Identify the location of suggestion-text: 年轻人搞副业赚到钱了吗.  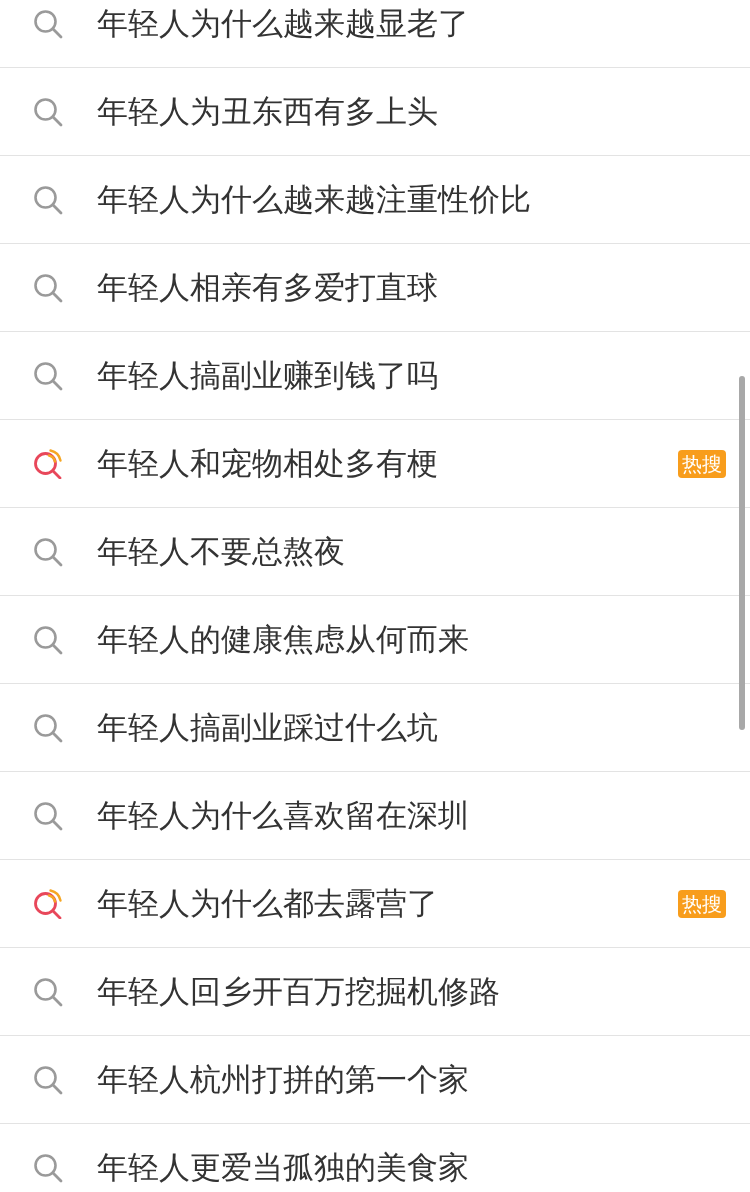
(267, 375).